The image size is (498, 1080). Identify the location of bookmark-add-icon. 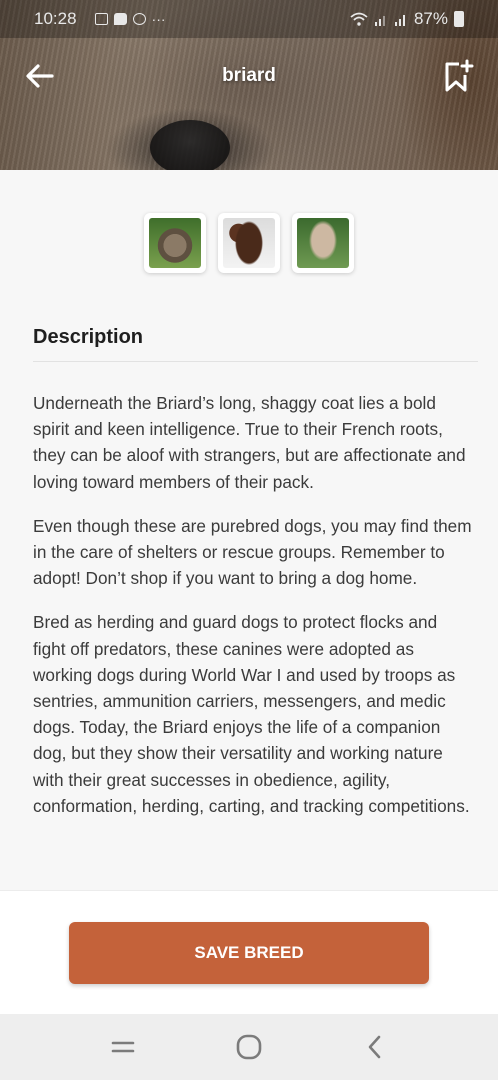
(459, 75).